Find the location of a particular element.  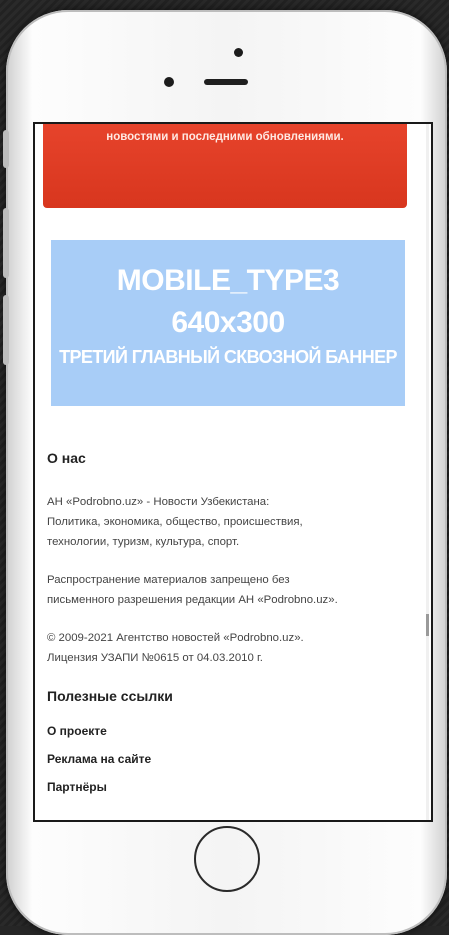

license-line: Лицензия УЗАПИ №0615 от 04.03.2010 г. is located at coordinates (155, 658).